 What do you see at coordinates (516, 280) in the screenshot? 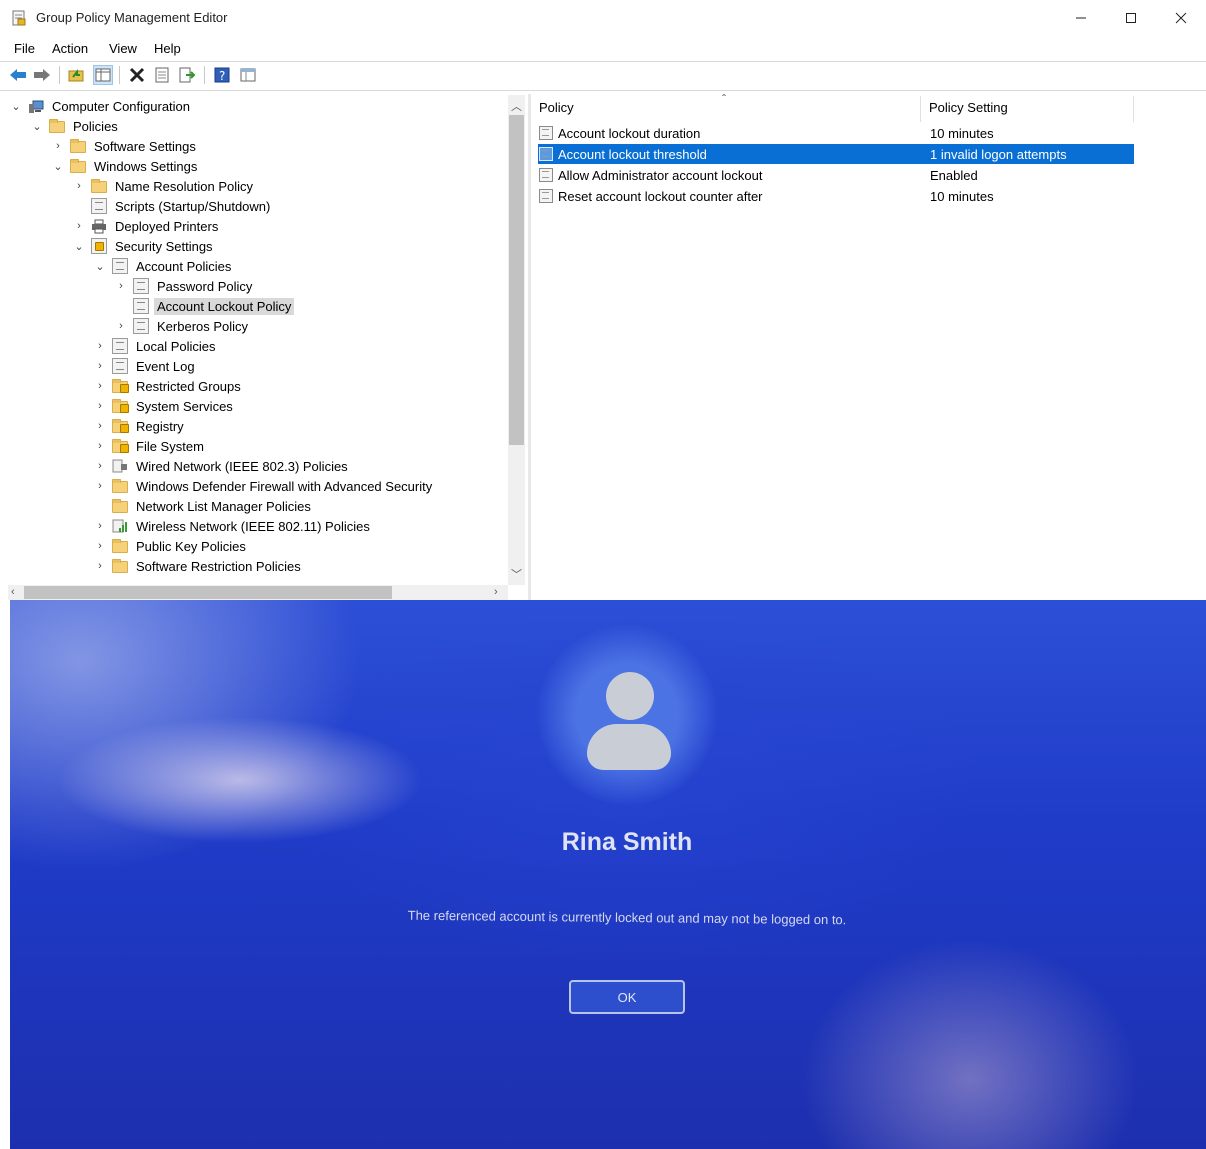
I see `vertical-scroll-thumb` at bounding box center [516, 280].